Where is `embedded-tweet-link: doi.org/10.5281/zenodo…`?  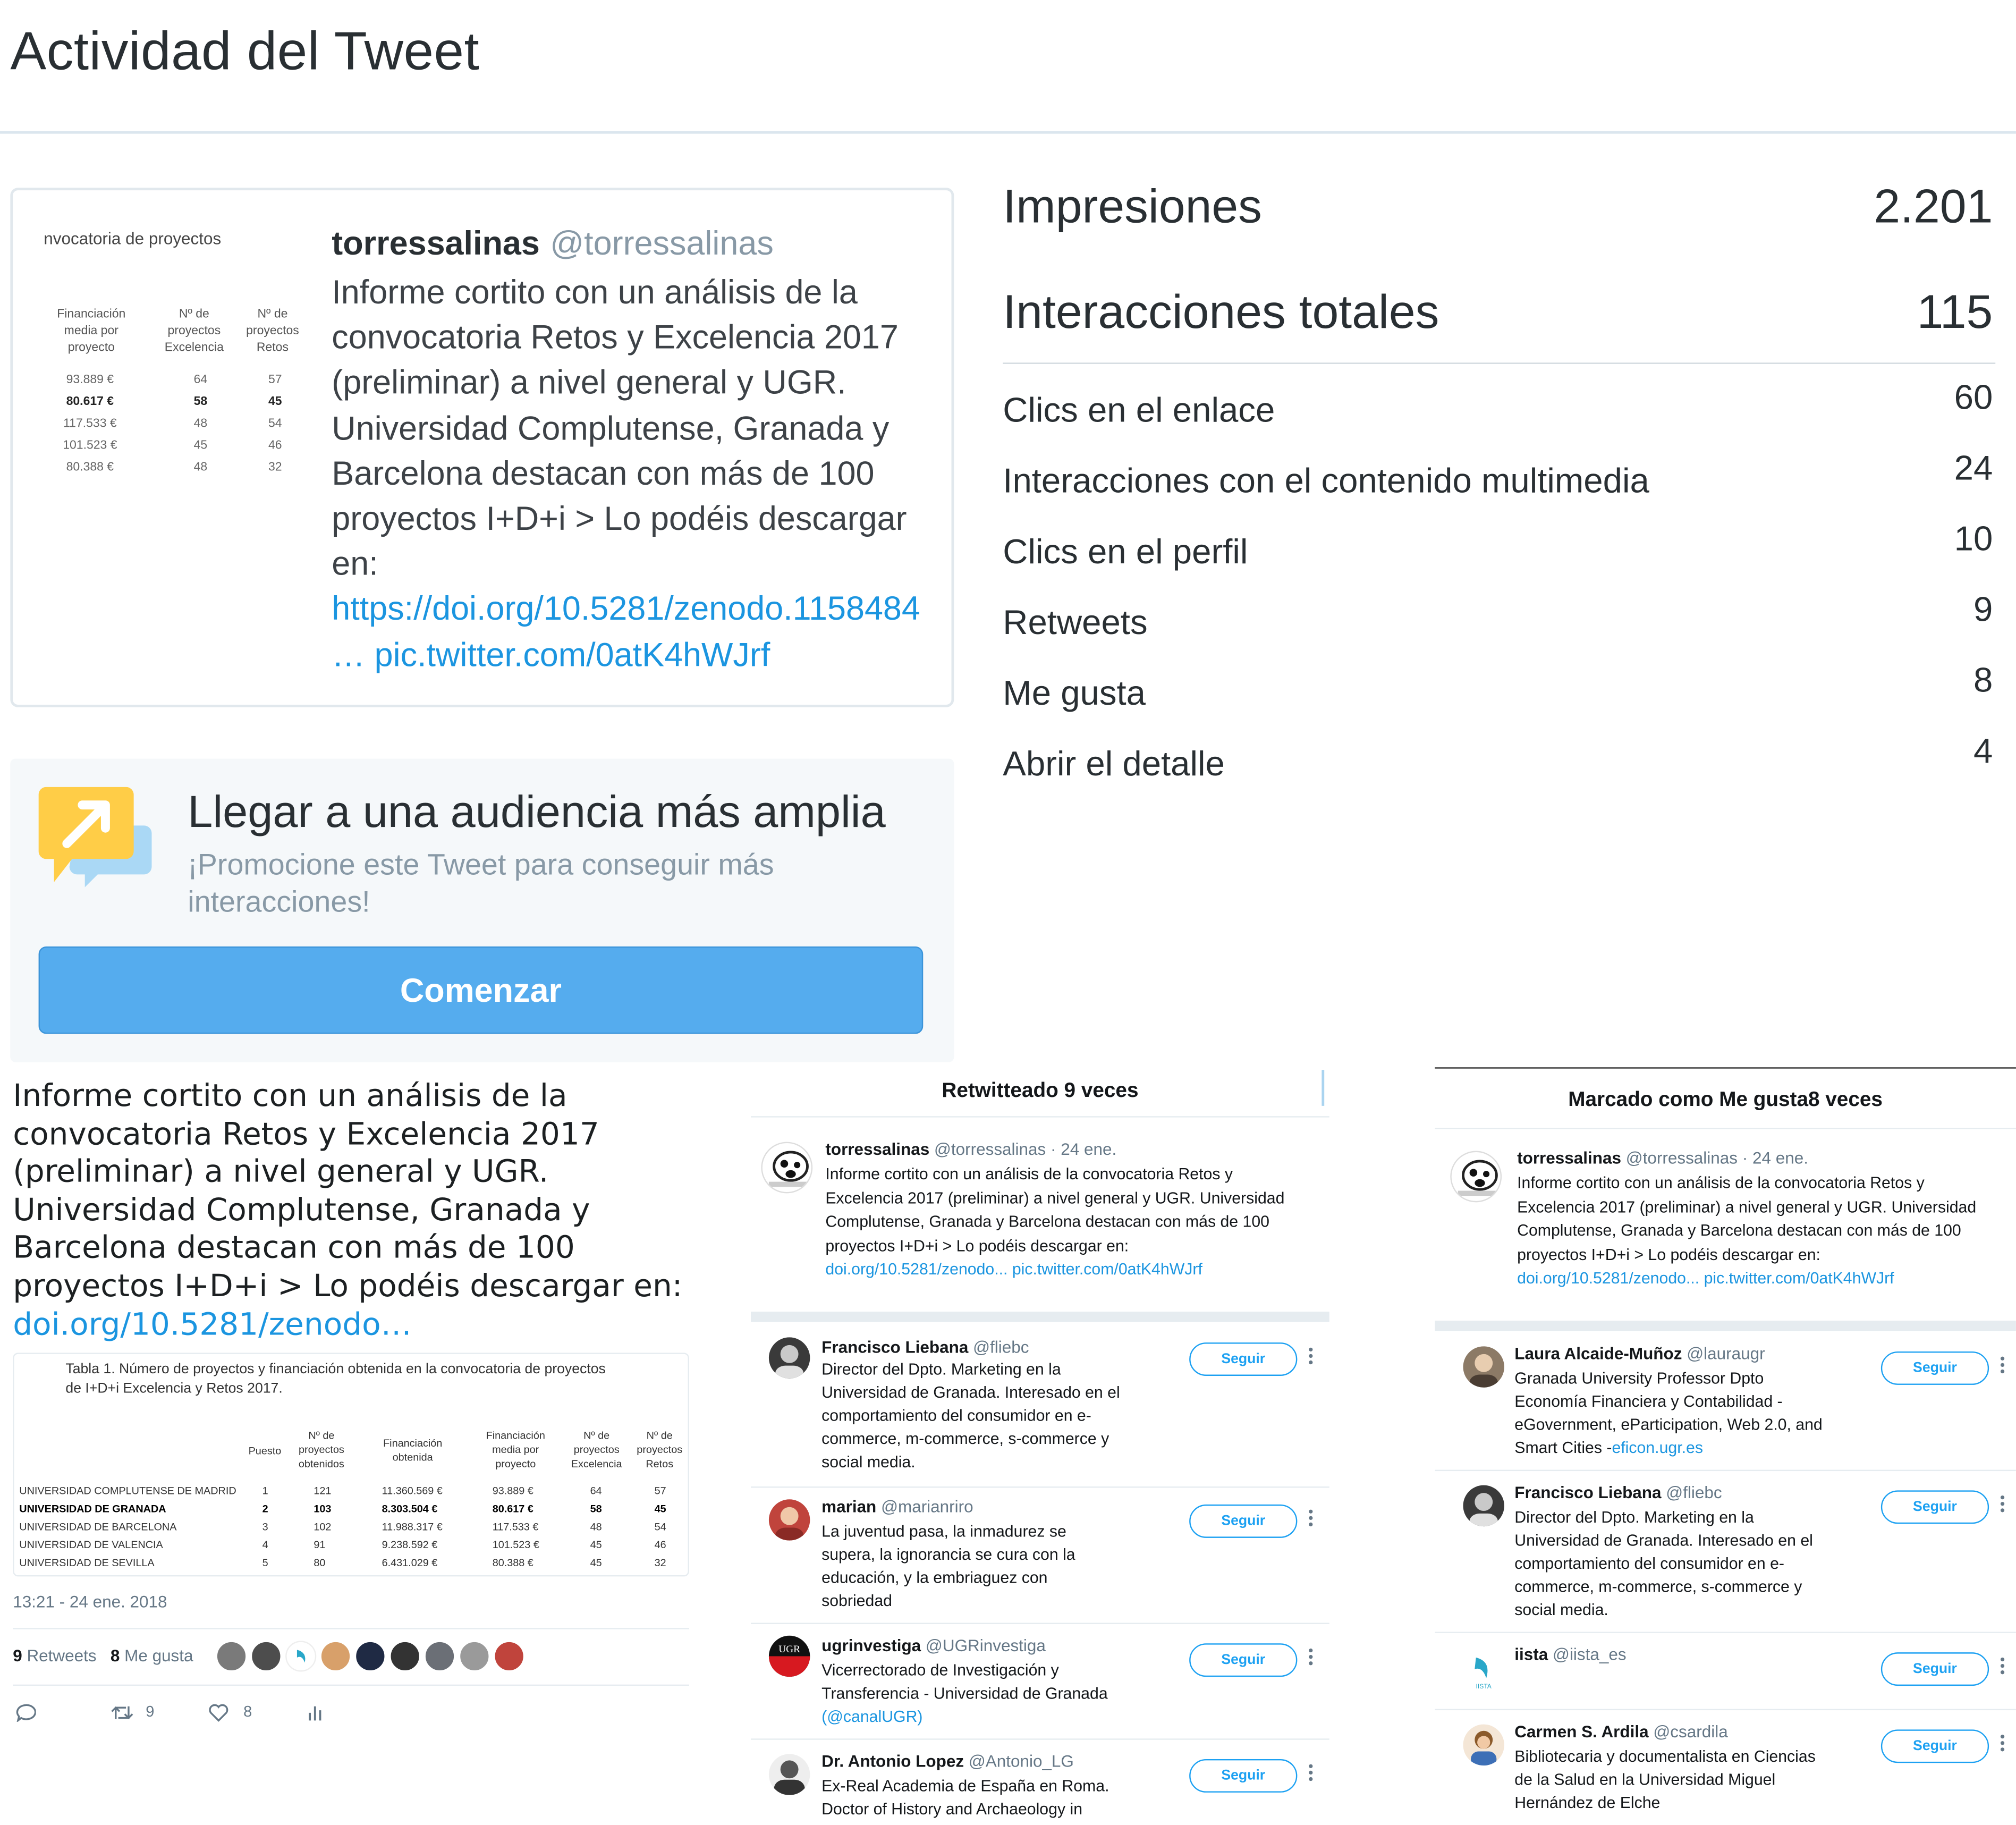
embedded-tweet-link: doi.org/10.5281/zenodo… is located at coordinates (212, 1324).